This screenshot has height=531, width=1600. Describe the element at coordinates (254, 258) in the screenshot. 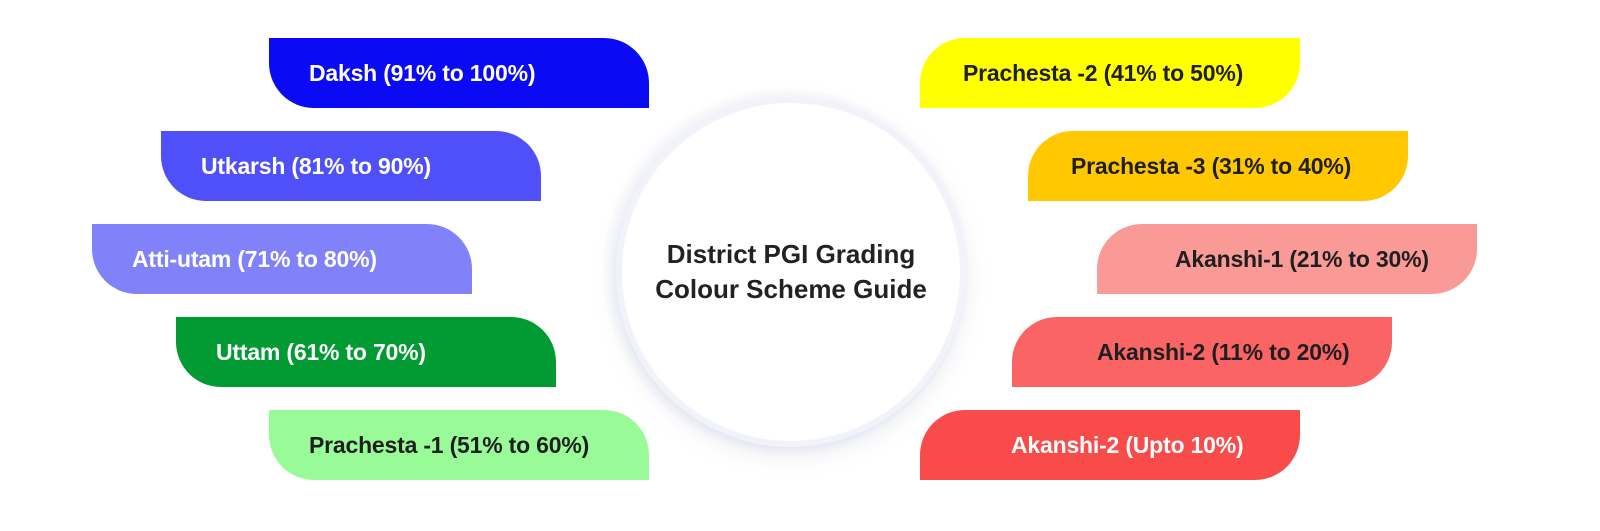

I see `grade-label: Atti-utam (71% to 80%)` at that location.